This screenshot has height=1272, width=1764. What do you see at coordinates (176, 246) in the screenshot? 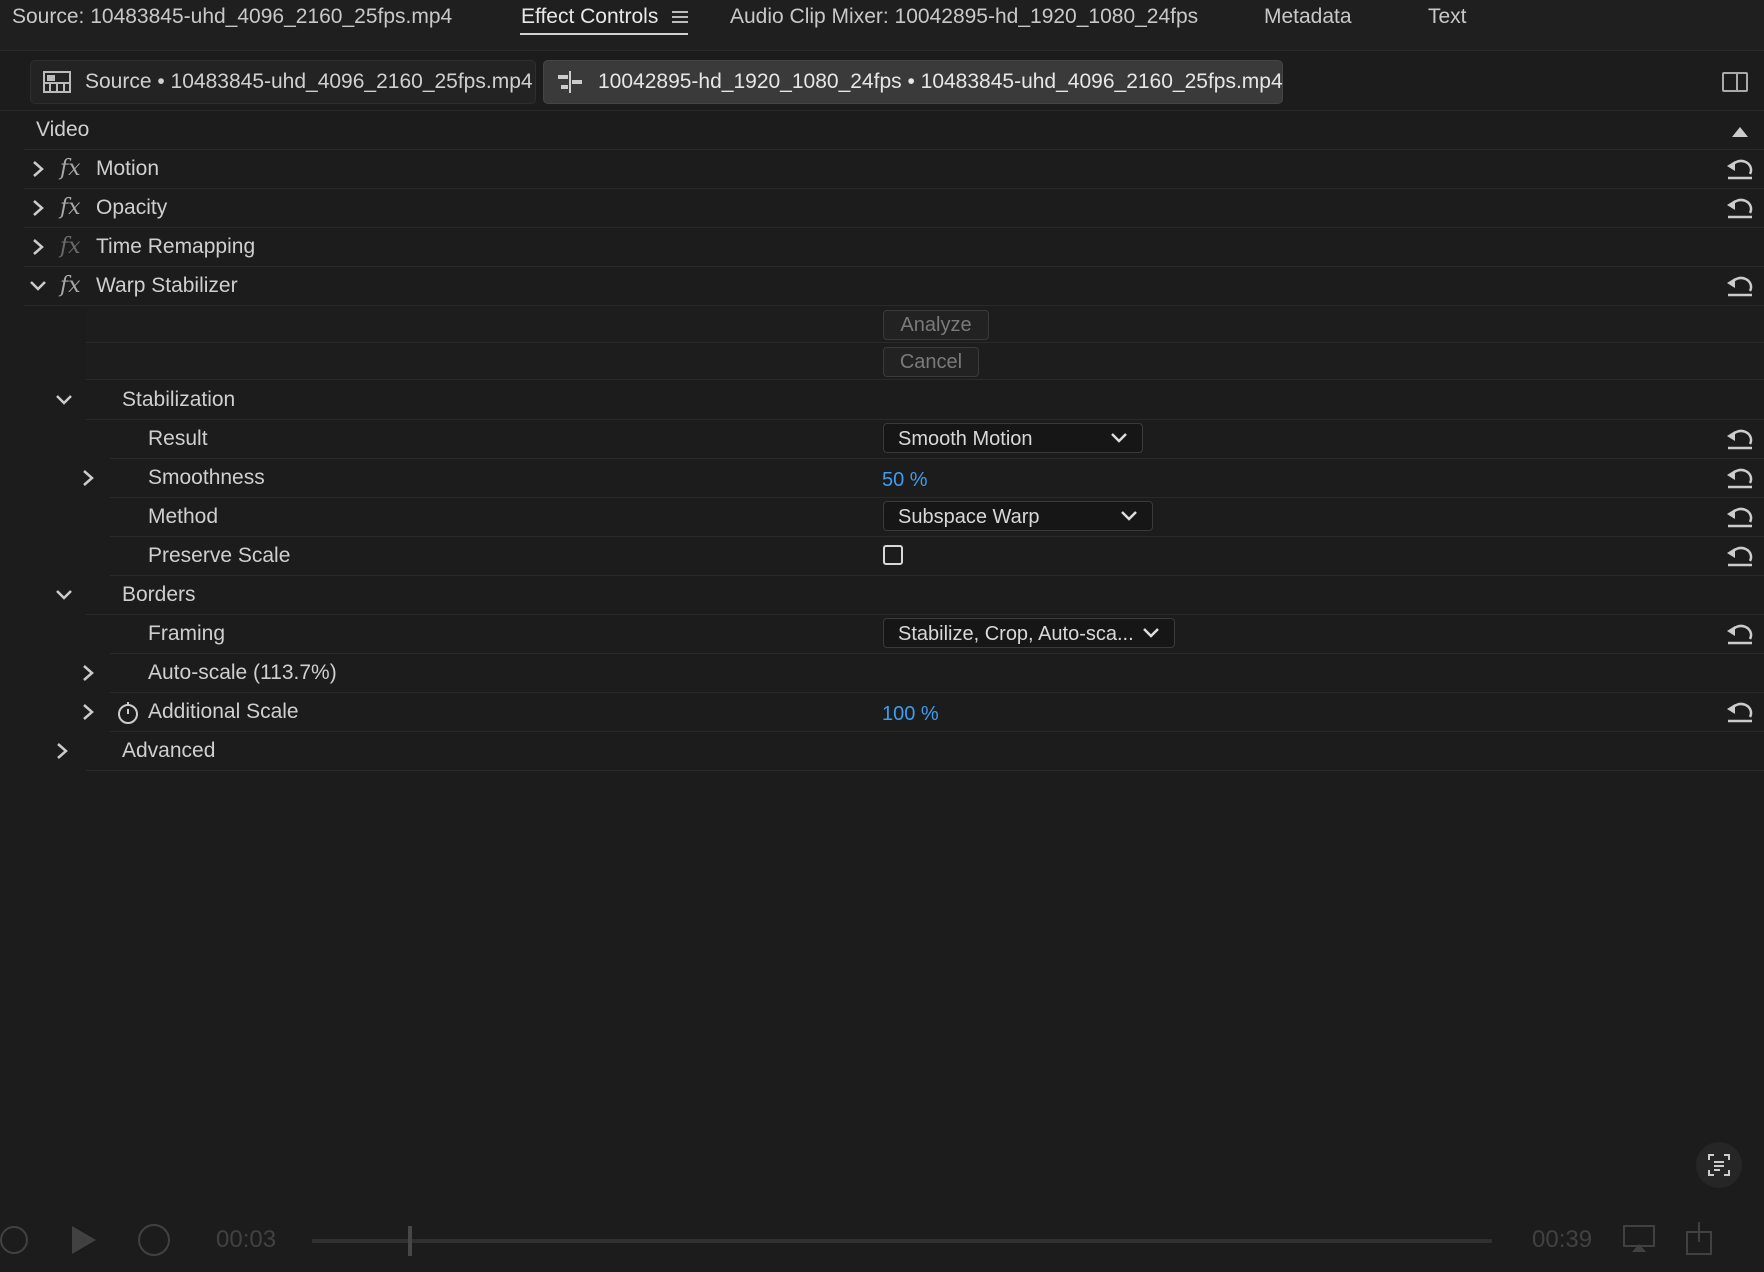
I see `effect-label: Time Remapping` at bounding box center [176, 246].